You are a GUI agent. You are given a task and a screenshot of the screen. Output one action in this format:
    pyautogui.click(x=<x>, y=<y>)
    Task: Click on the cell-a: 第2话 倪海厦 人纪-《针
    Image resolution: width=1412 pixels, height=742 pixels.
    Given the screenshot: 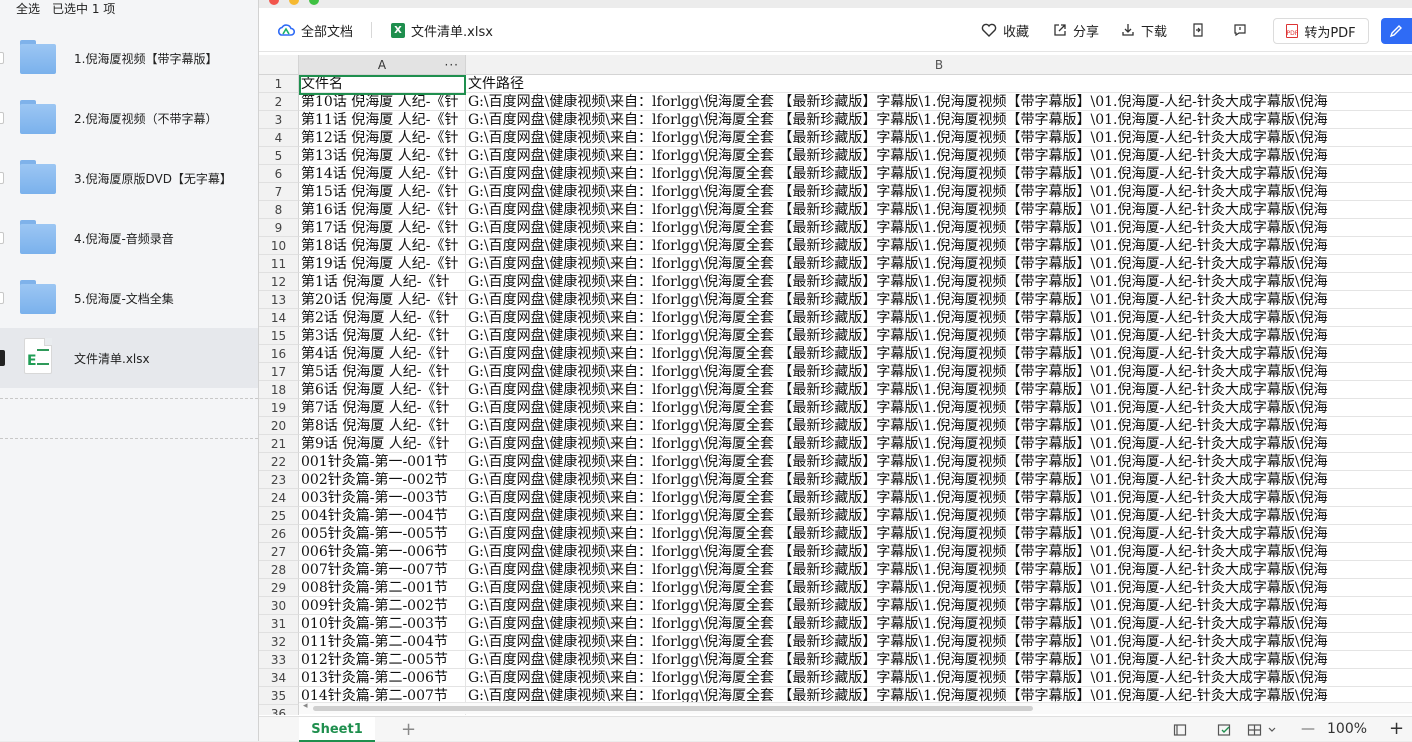 What is the action you would take?
    pyautogui.click(x=382, y=318)
    